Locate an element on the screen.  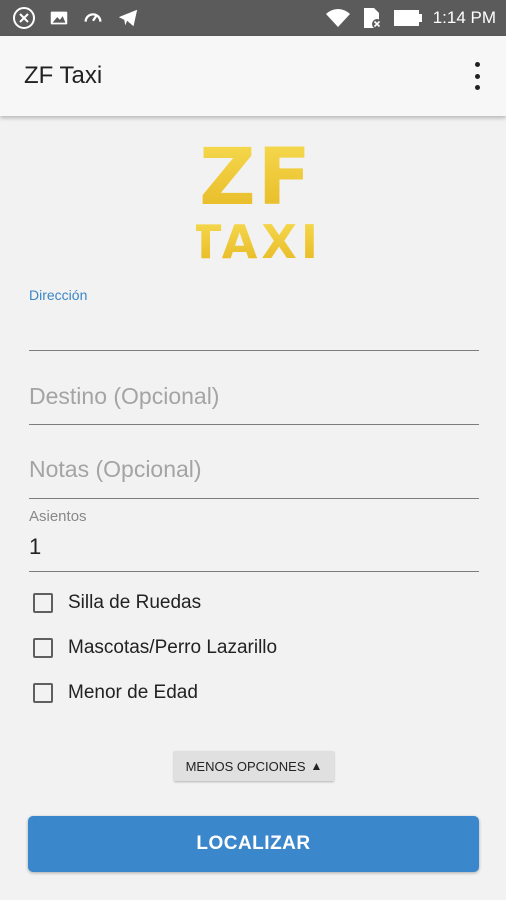
checkbox-menor-de-edad: Menor de Edad is located at coordinates (115, 693).